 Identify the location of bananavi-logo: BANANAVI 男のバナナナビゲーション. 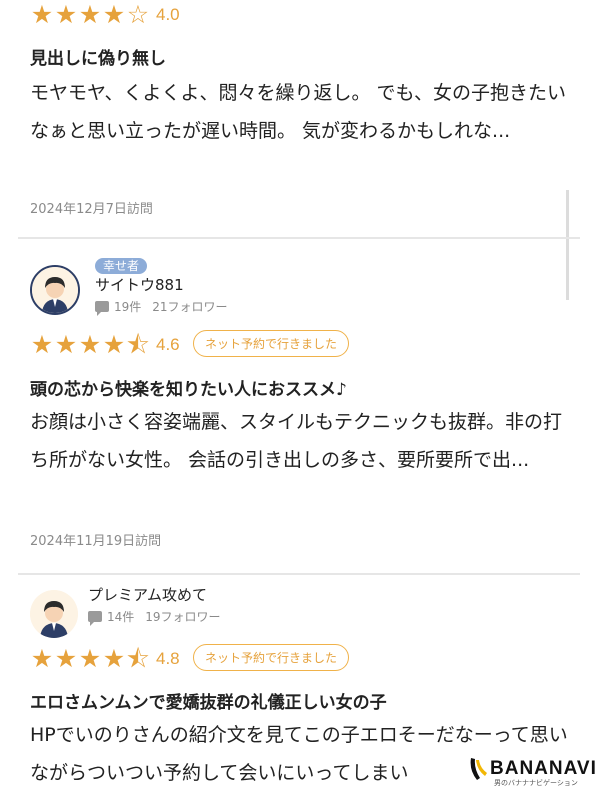
(532, 771).